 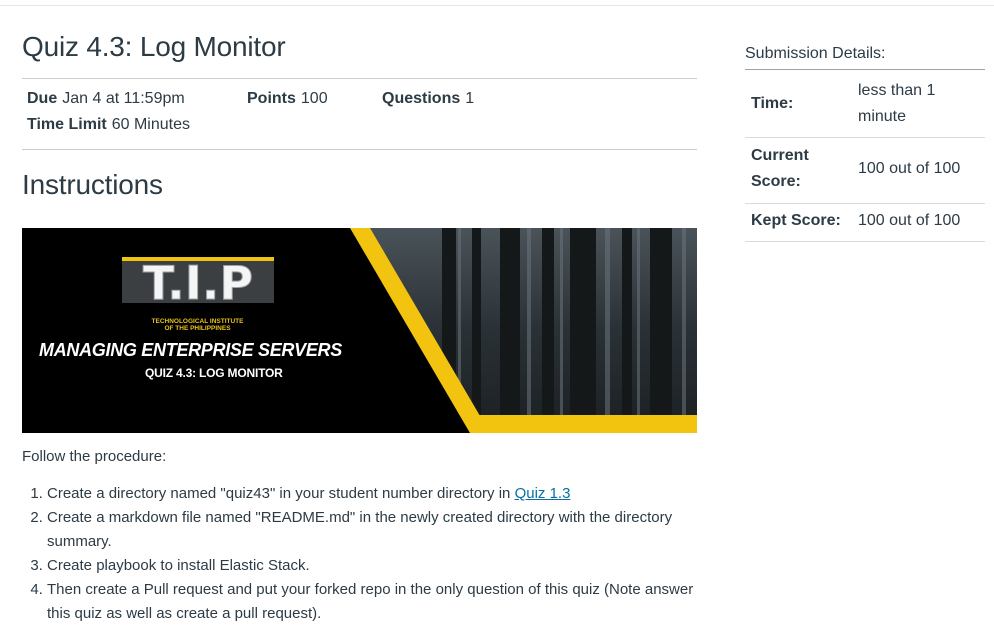 What do you see at coordinates (67, 124) in the screenshot?
I see `time-limit-label: Time Limit` at bounding box center [67, 124].